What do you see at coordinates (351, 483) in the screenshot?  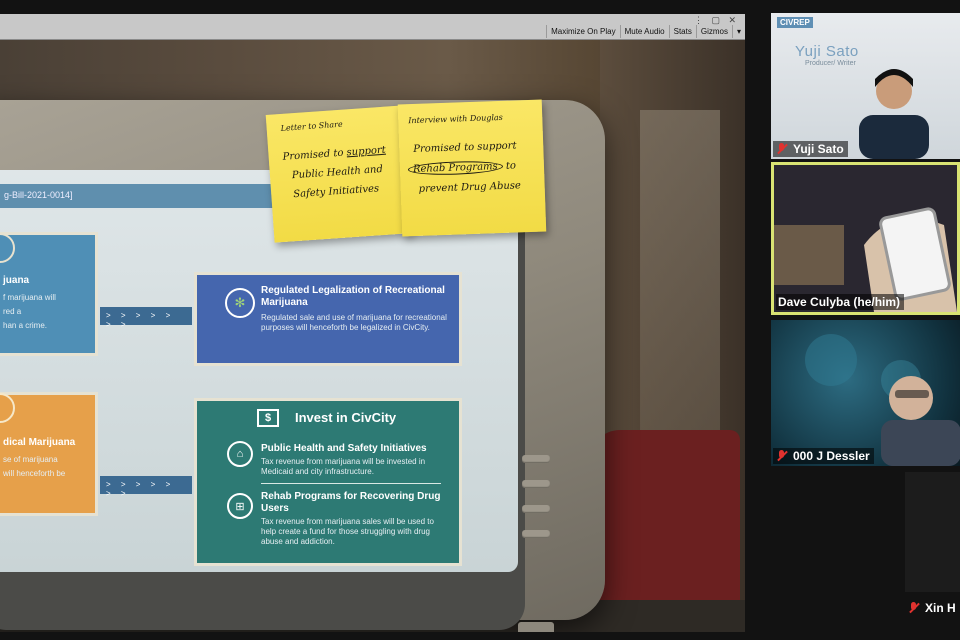 I see `divider` at bounding box center [351, 483].